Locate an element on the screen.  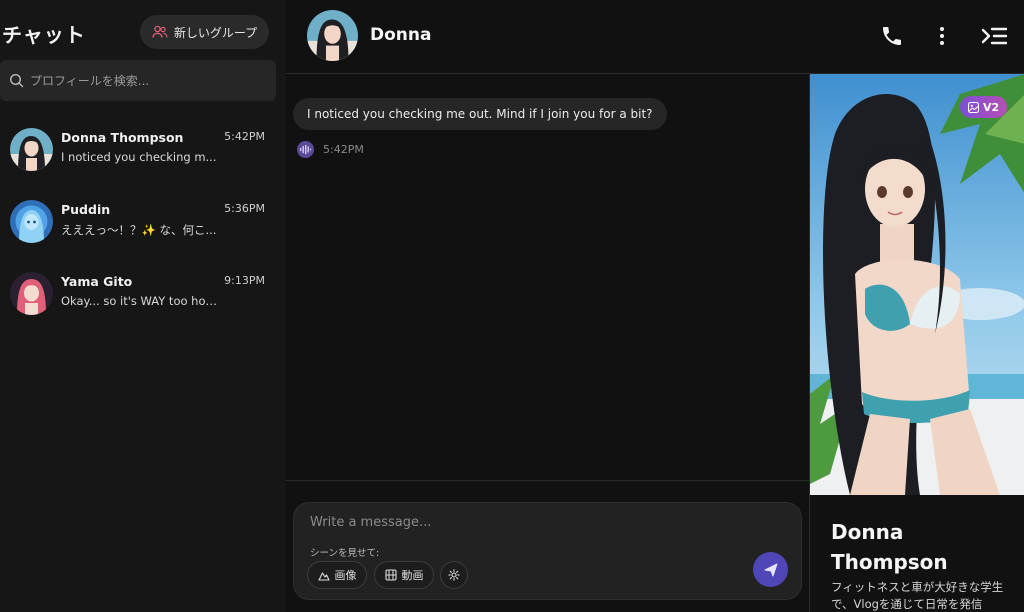
scene-settings-button is located at coordinates (454, 575).